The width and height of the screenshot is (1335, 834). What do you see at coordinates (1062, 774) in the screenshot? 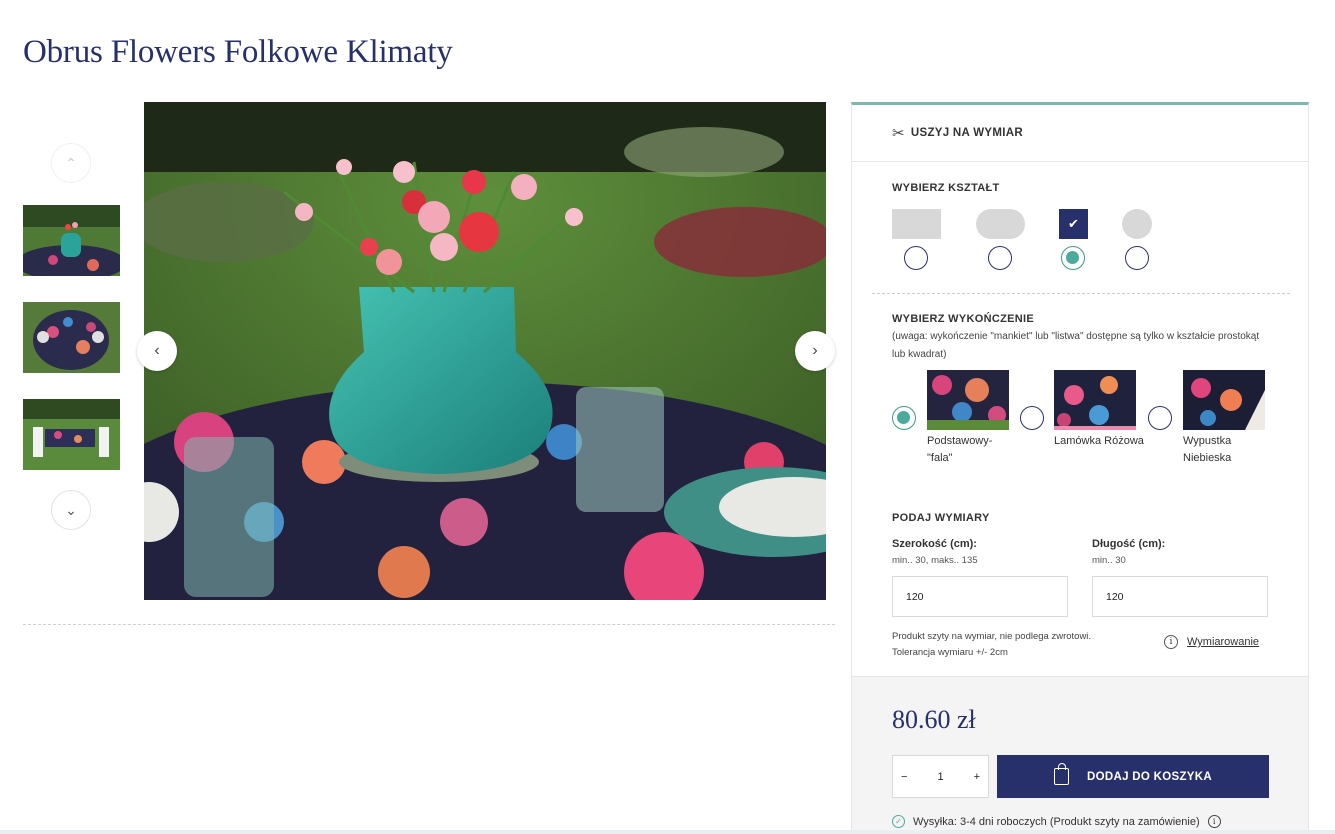
I see `shopping-bag-icon` at bounding box center [1062, 774].